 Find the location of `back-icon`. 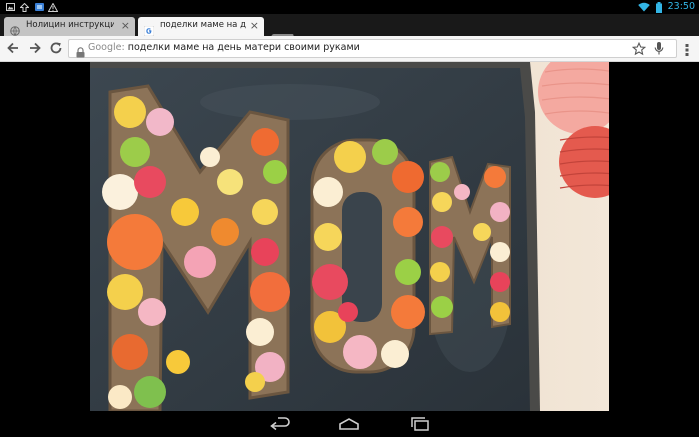

back-icon is located at coordinates (280, 424).